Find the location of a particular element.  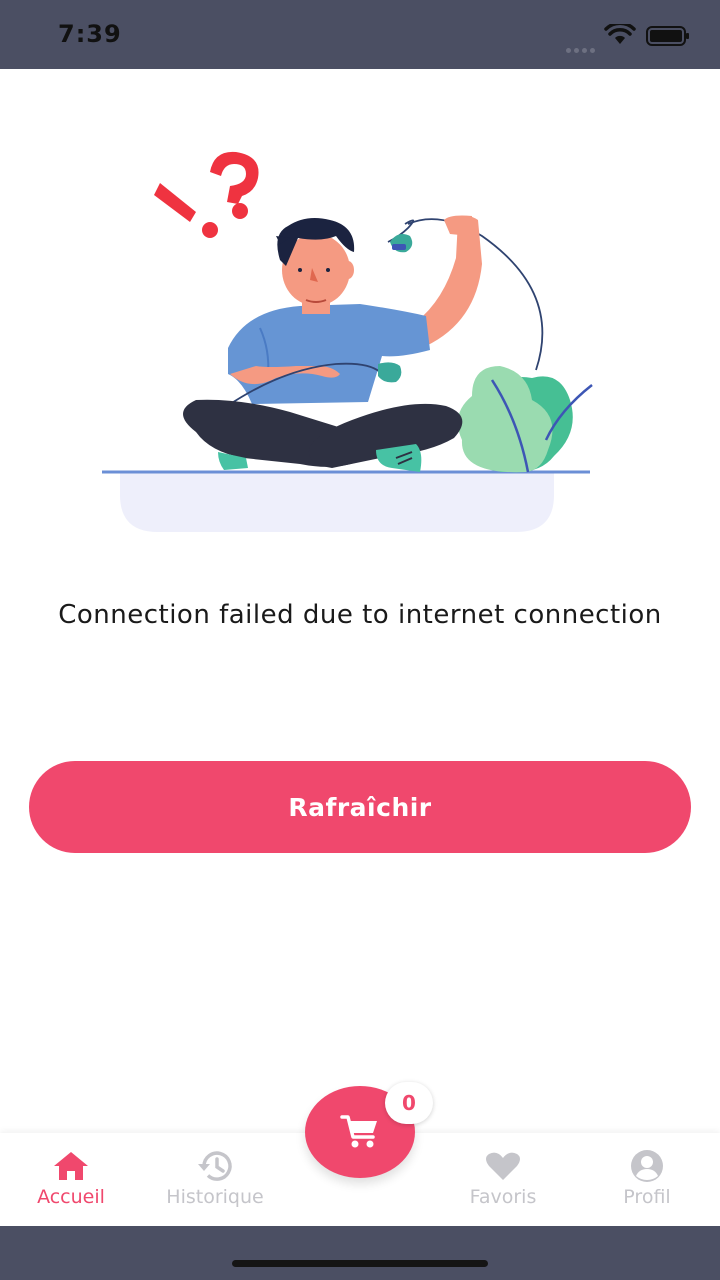

refresh-button: Rafraîchir is located at coordinates (360, 807).